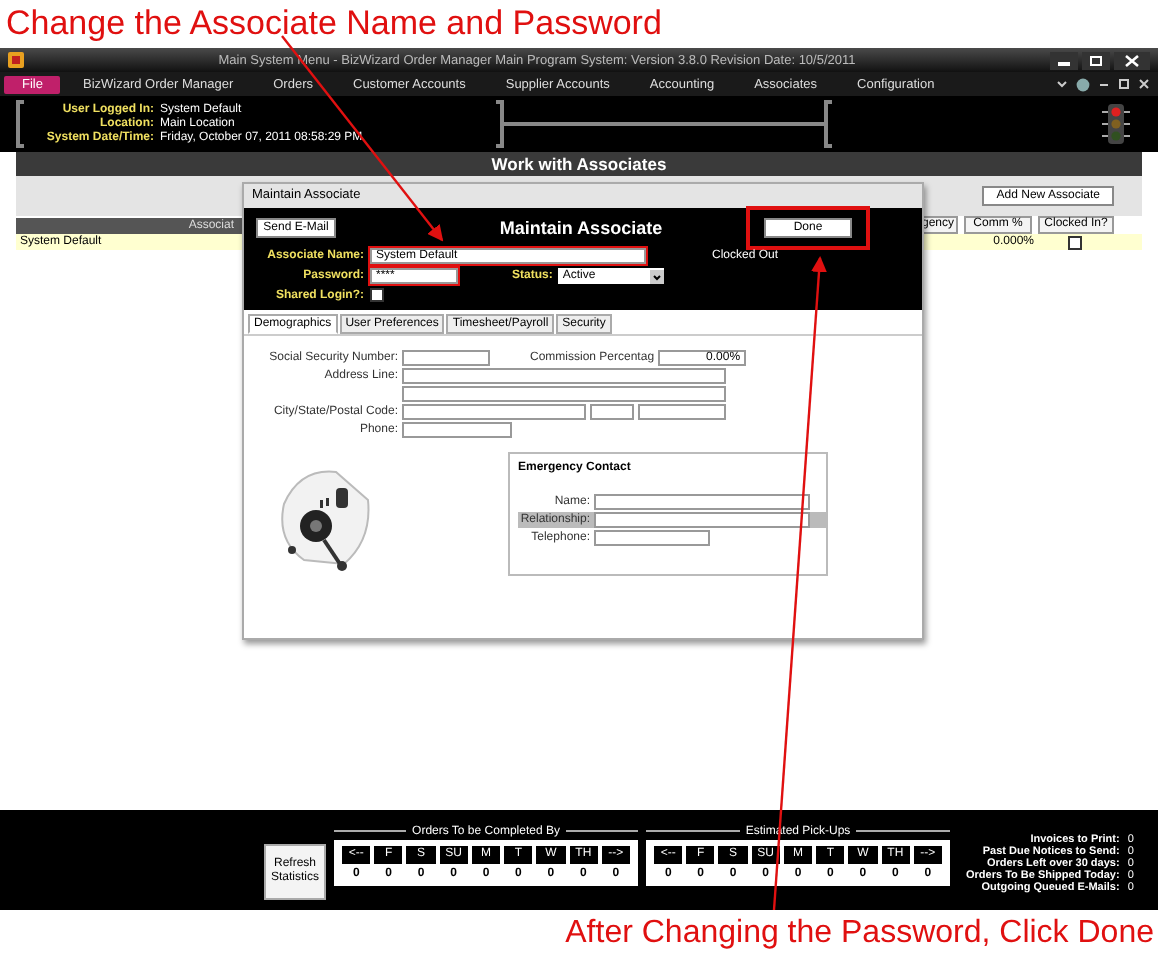  What do you see at coordinates (859, 934) in the screenshot?
I see `annotation-text: After Changing the Password, Click Done` at bounding box center [859, 934].